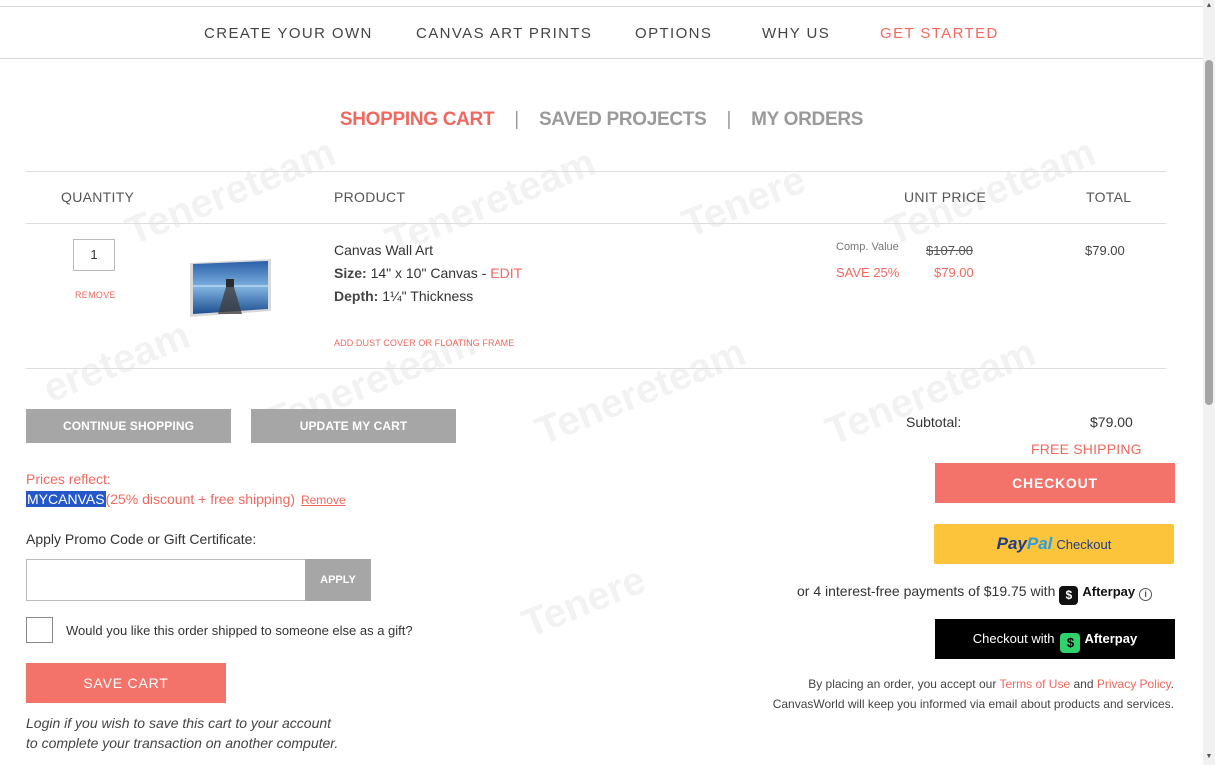  What do you see at coordinates (1070, 643) in the screenshot?
I see `afterpay-logo-icon: $` at bounding box center [1070, 643].